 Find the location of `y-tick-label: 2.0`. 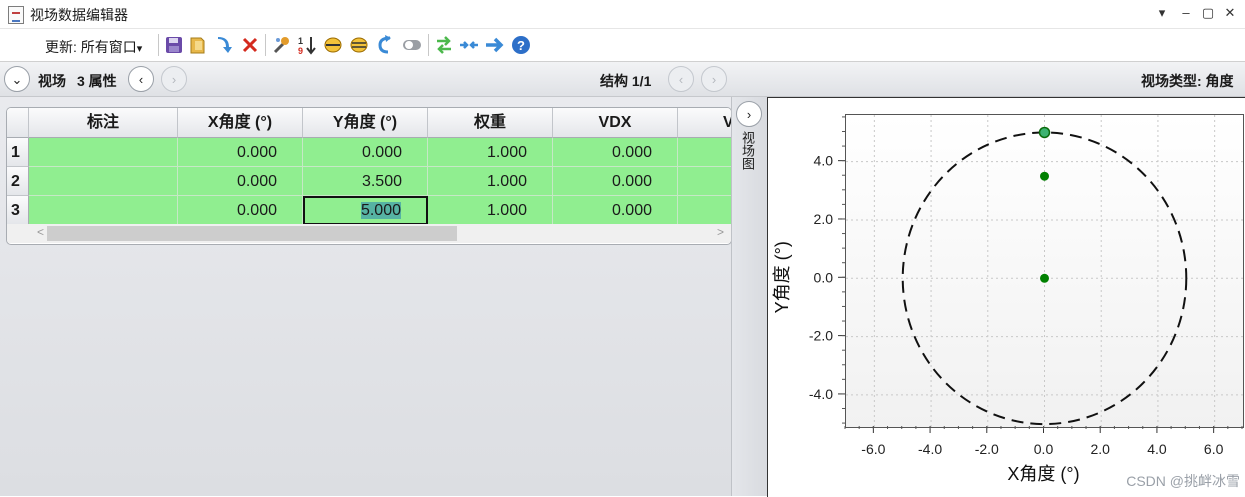

y-tick-label: 2.0 is located at coordinates (824, 219).